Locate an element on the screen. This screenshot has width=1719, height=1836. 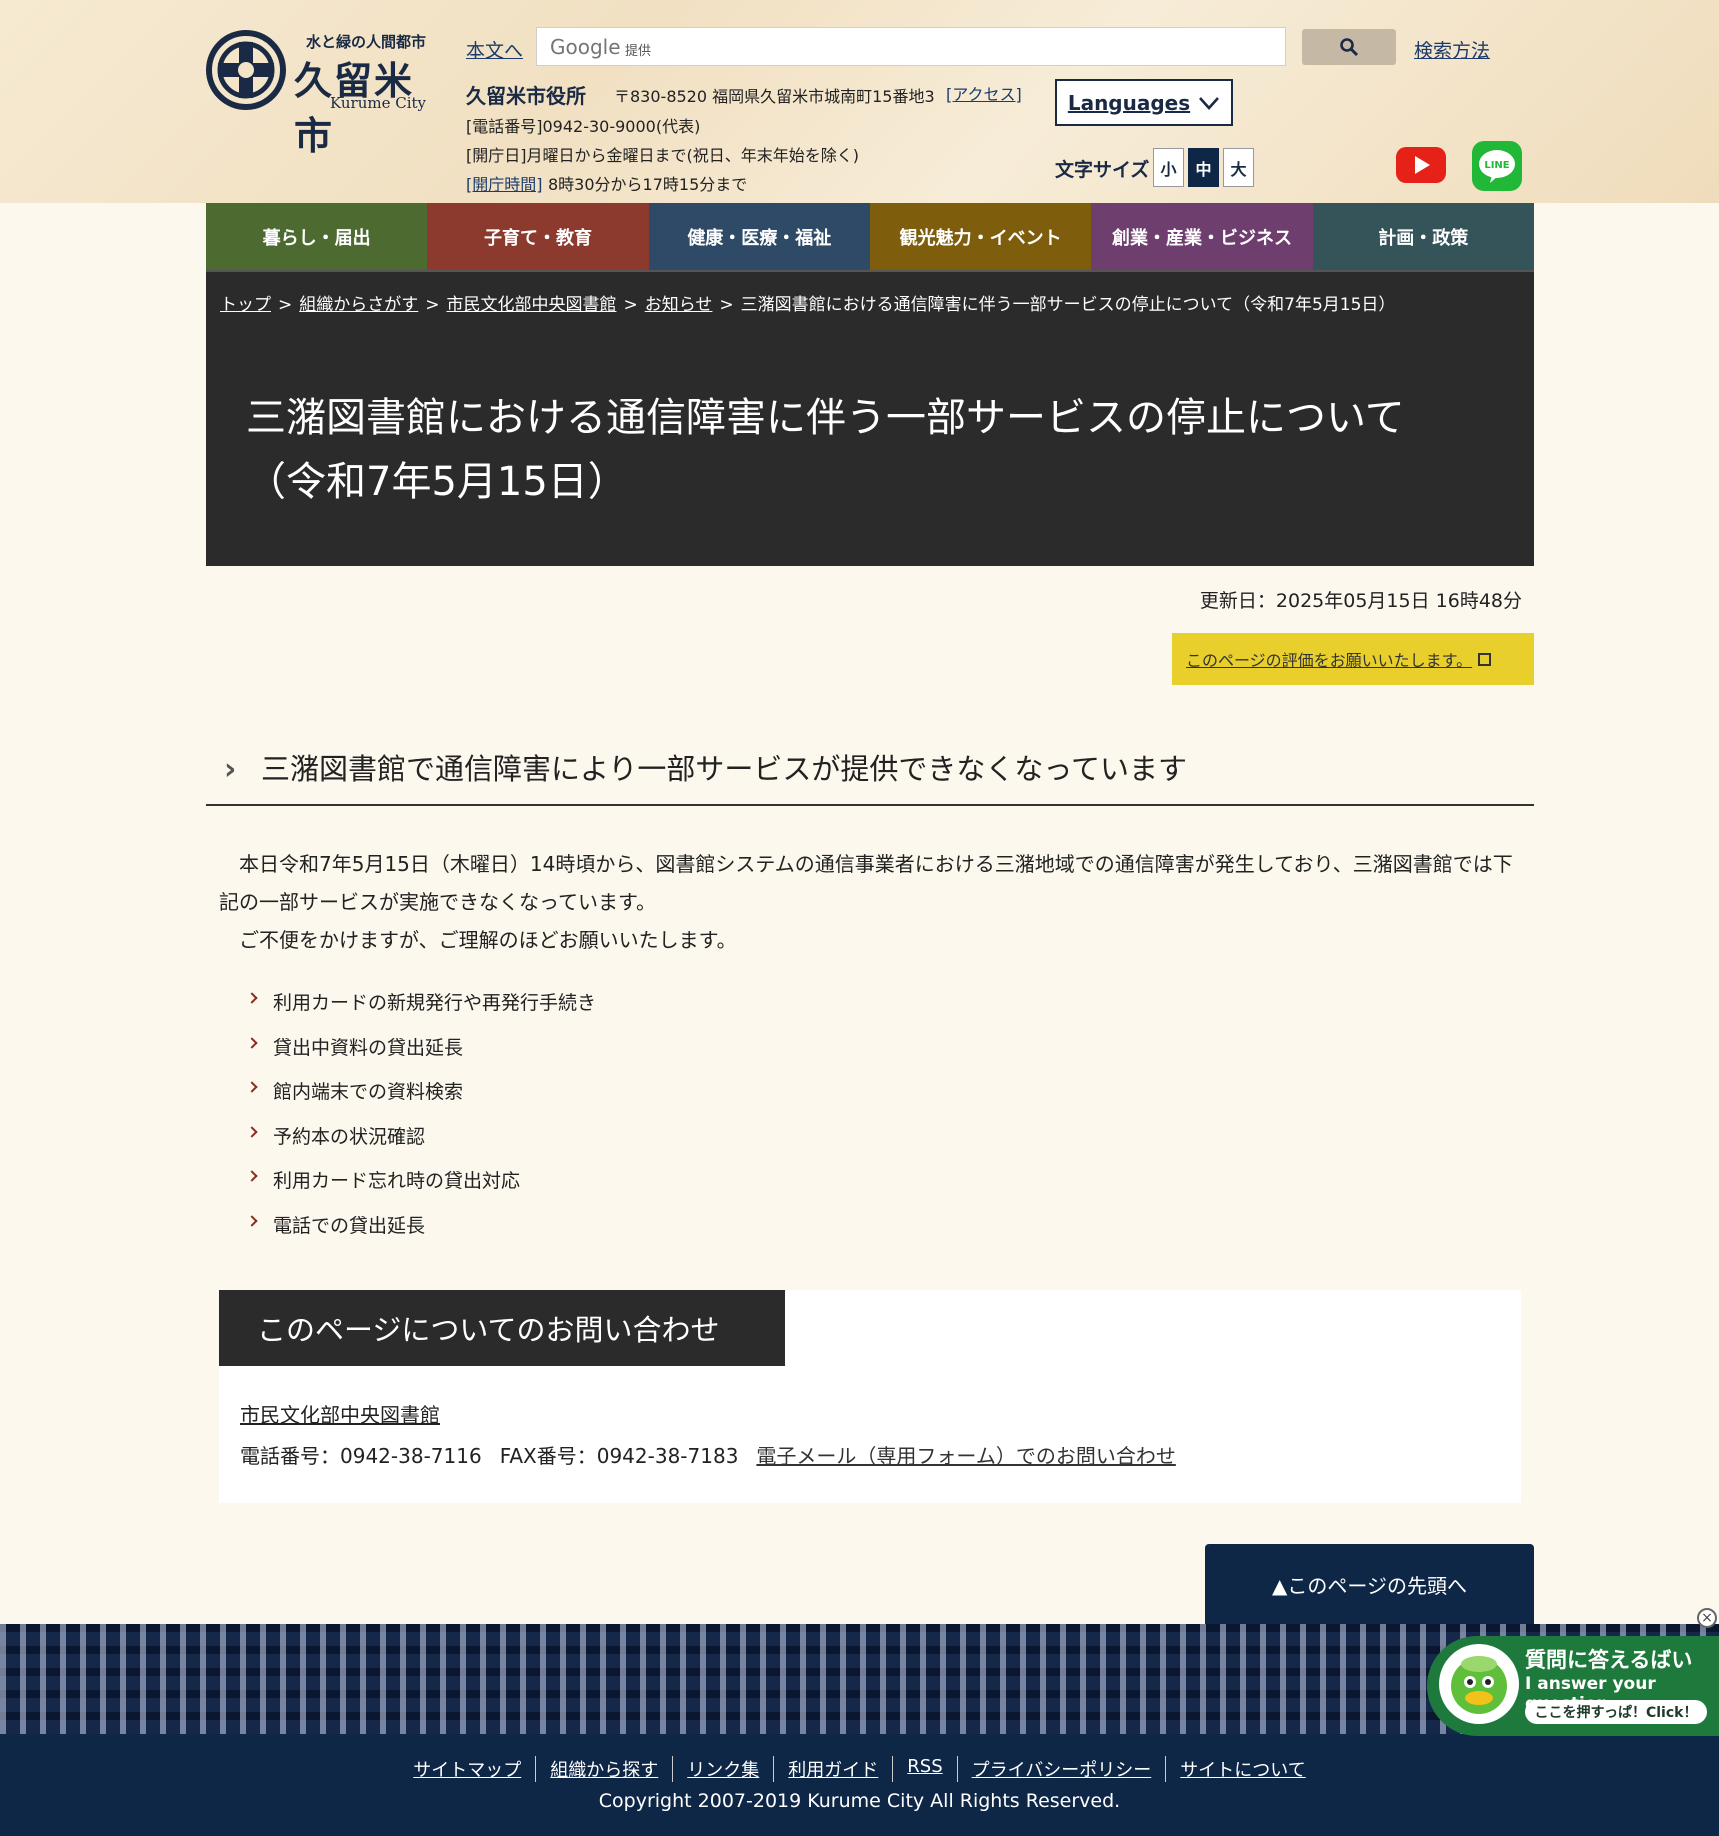
nav-item-health: 健康・医療・福祉 is located at coordinates (759, 236).